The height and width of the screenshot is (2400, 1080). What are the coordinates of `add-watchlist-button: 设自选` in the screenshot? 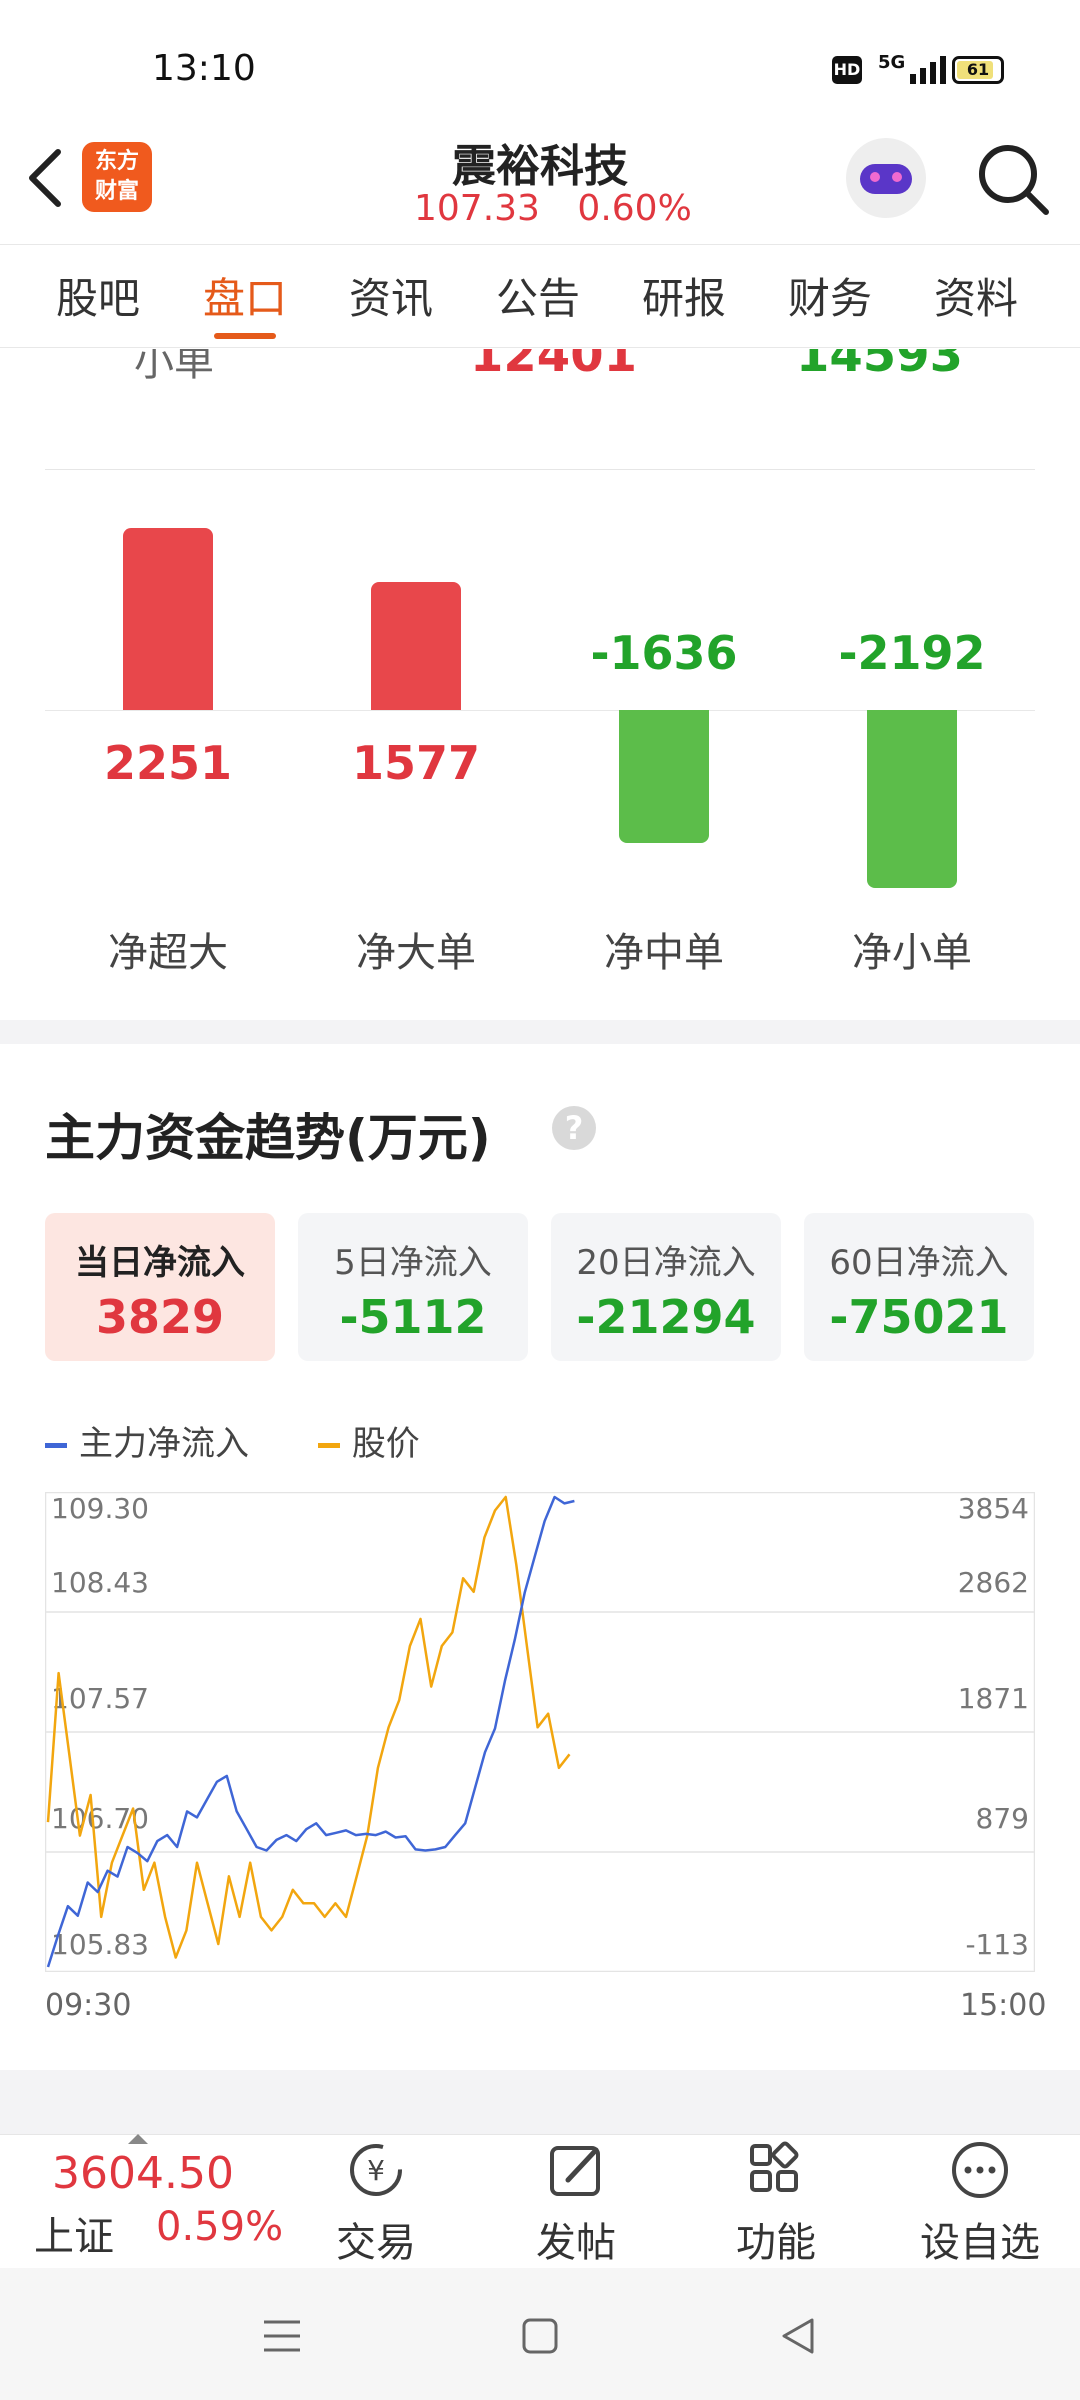 It's located at (980, 2204).